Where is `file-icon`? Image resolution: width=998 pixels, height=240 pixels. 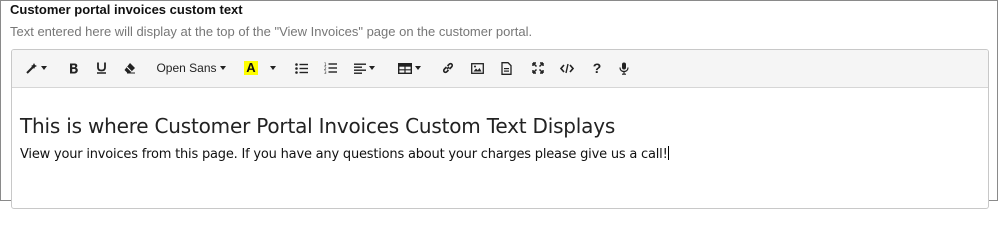
file-icon is located at coordinates (506, 68).